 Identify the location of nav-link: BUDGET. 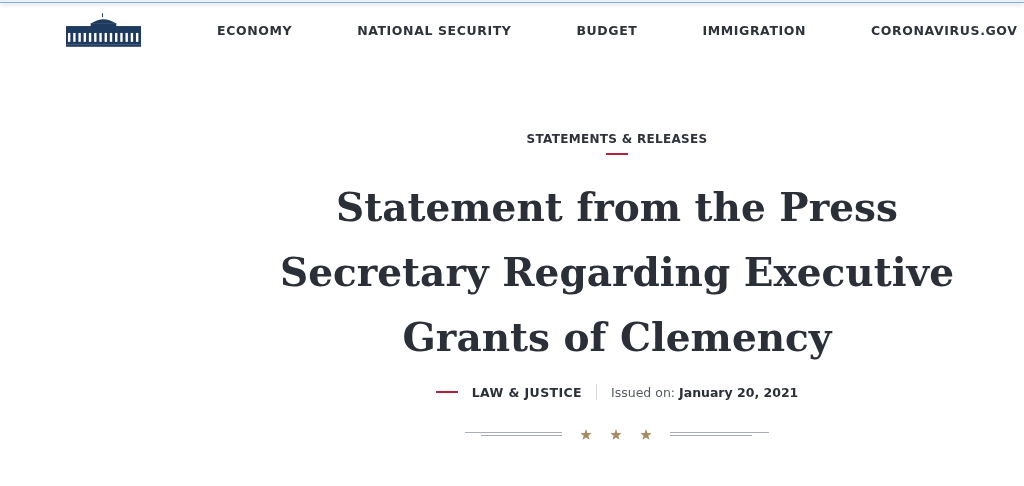
(607, 30).